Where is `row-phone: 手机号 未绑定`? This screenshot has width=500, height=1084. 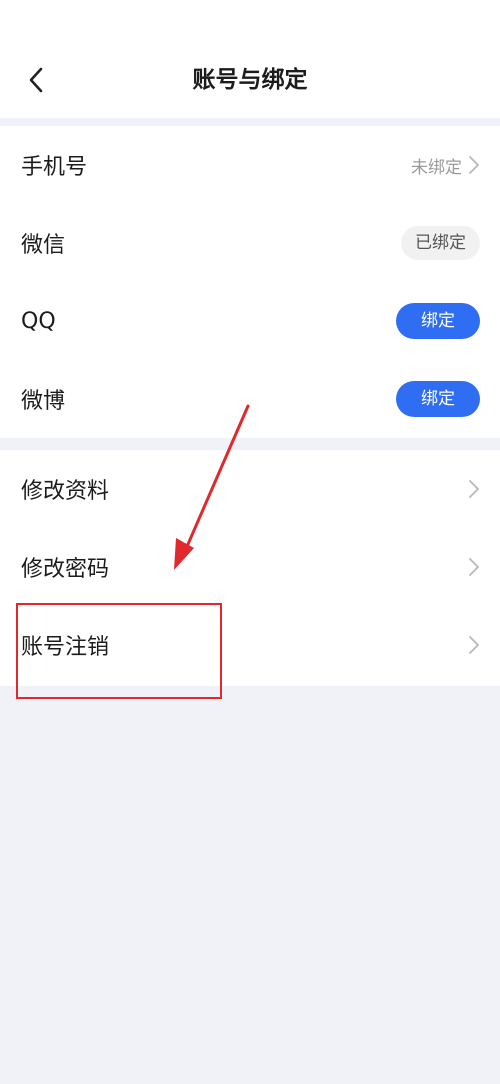
row-phone: 手机号 未绑定 is located at coordinates (250, 165).